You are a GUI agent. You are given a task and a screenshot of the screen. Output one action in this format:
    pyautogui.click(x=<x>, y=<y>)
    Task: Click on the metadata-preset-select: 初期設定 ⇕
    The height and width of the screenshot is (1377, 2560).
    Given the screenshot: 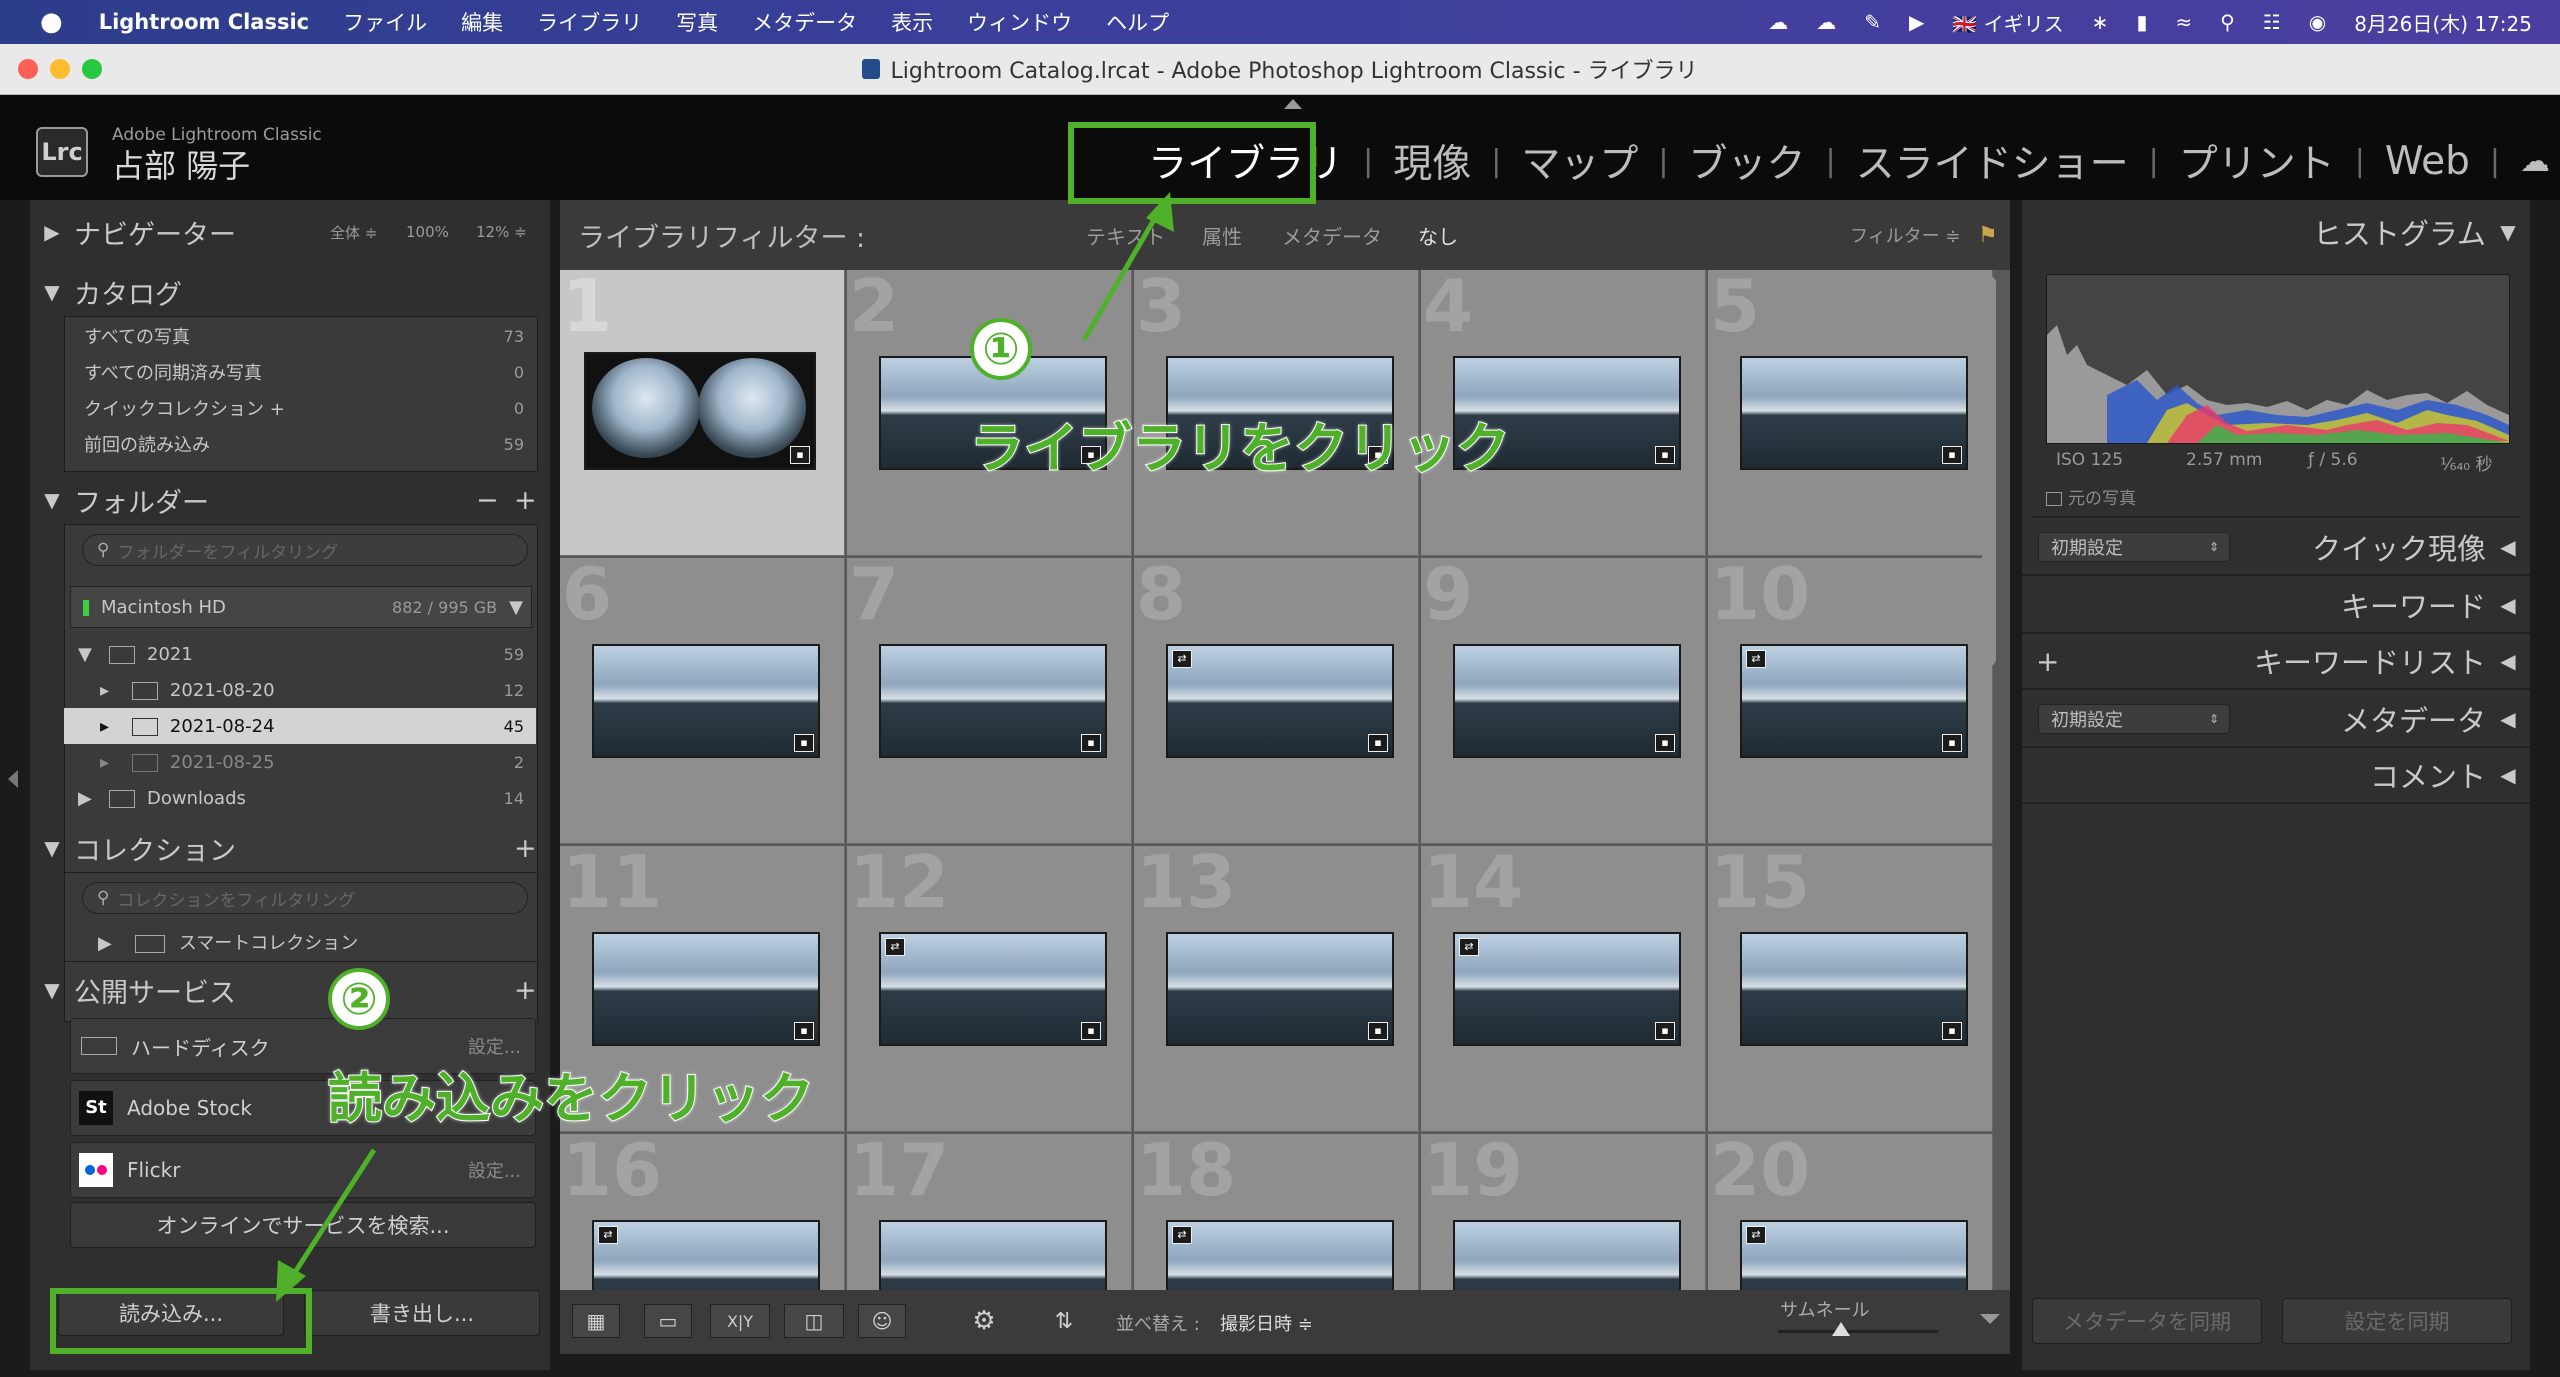 What is the action you would take?
    pyautogui.click(x=2134, y=719)
    